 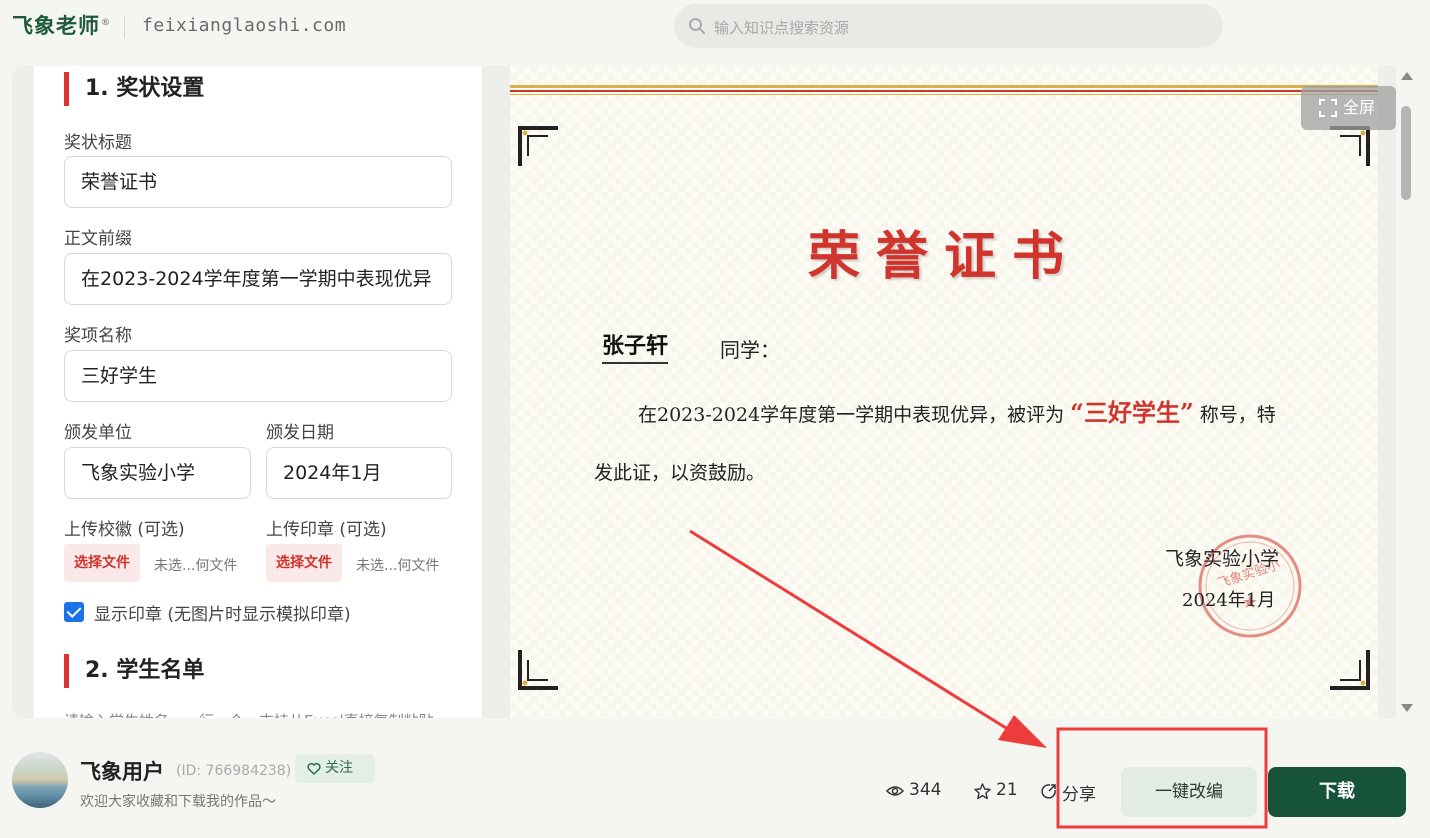 I want to click on share-label: 分享, so click(x=1079, y=795).